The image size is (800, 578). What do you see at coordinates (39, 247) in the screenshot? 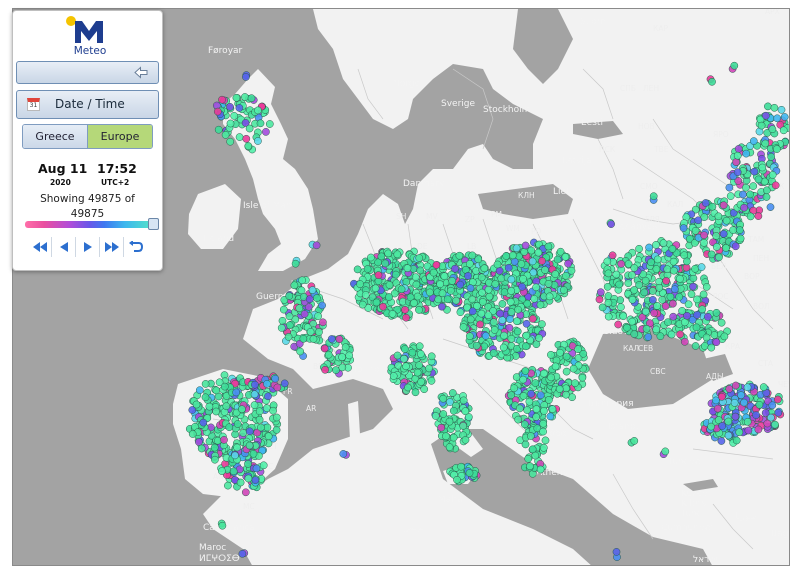
I see `rewind-icon` at bounding box center [39, 247].